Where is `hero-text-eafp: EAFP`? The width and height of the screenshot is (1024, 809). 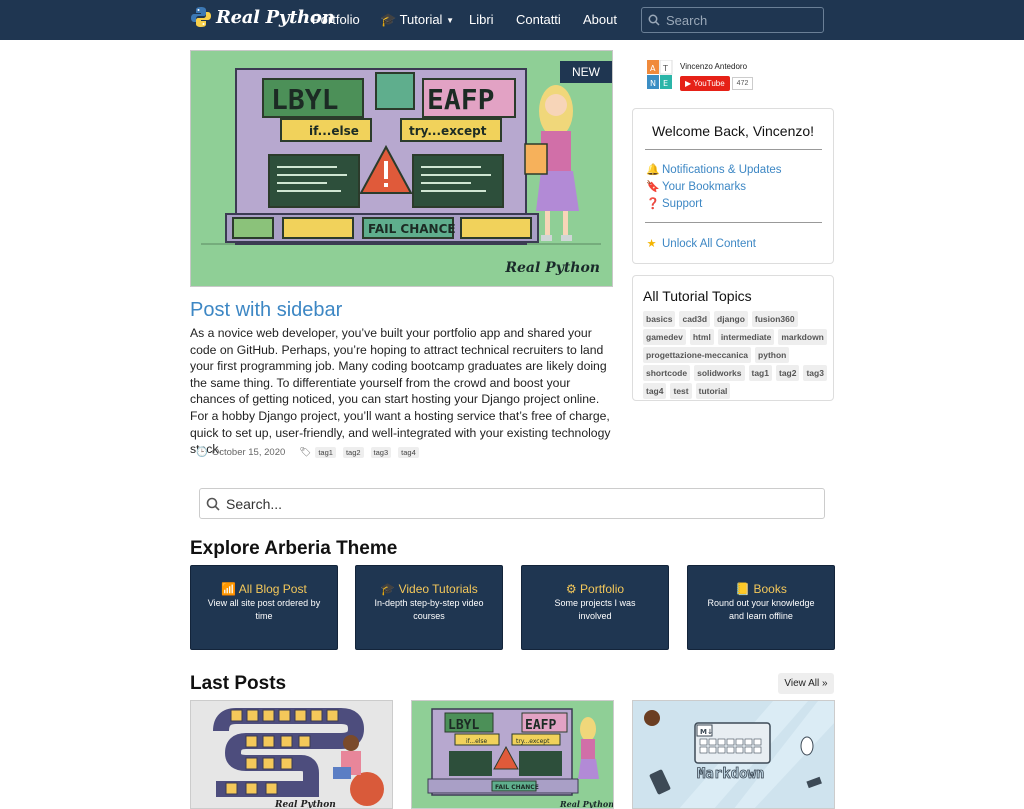
hero-text-eafp: EAFP is located at coordinates (460, 99).